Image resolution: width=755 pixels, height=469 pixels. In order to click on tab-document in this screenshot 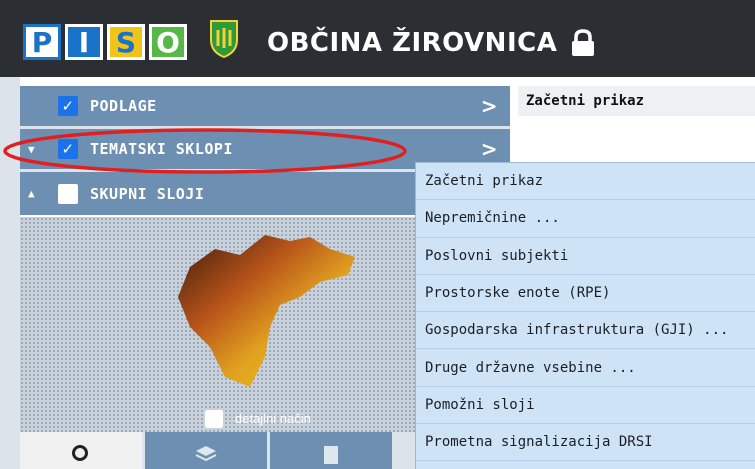, I will do `click(331, 450)`.